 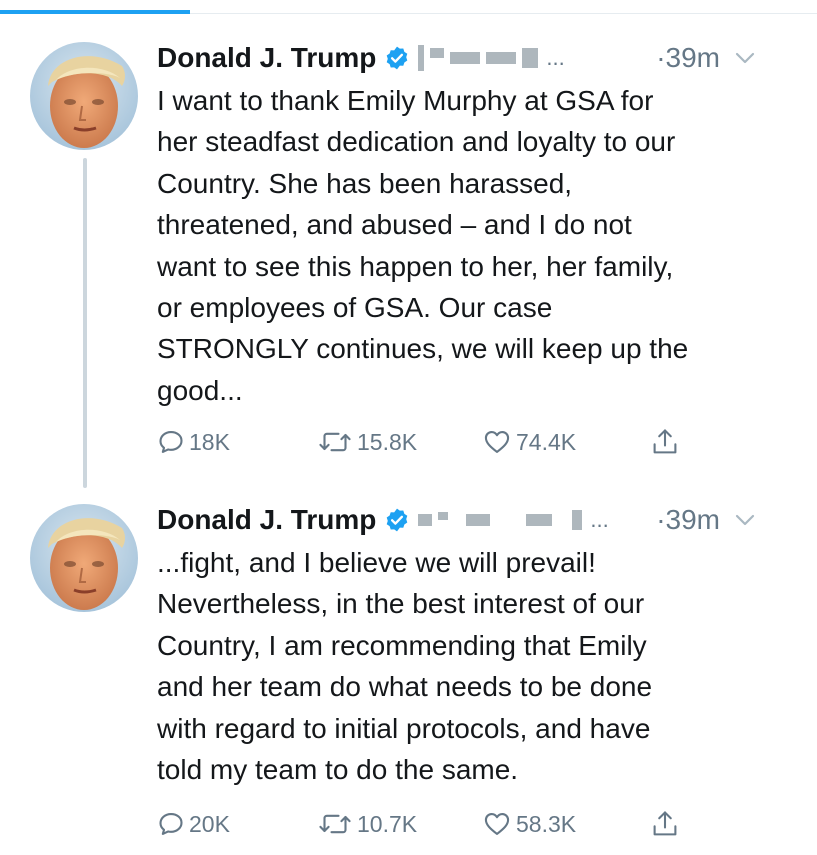 I want to click on reply-count: 20K, so click(x=209, y=823).